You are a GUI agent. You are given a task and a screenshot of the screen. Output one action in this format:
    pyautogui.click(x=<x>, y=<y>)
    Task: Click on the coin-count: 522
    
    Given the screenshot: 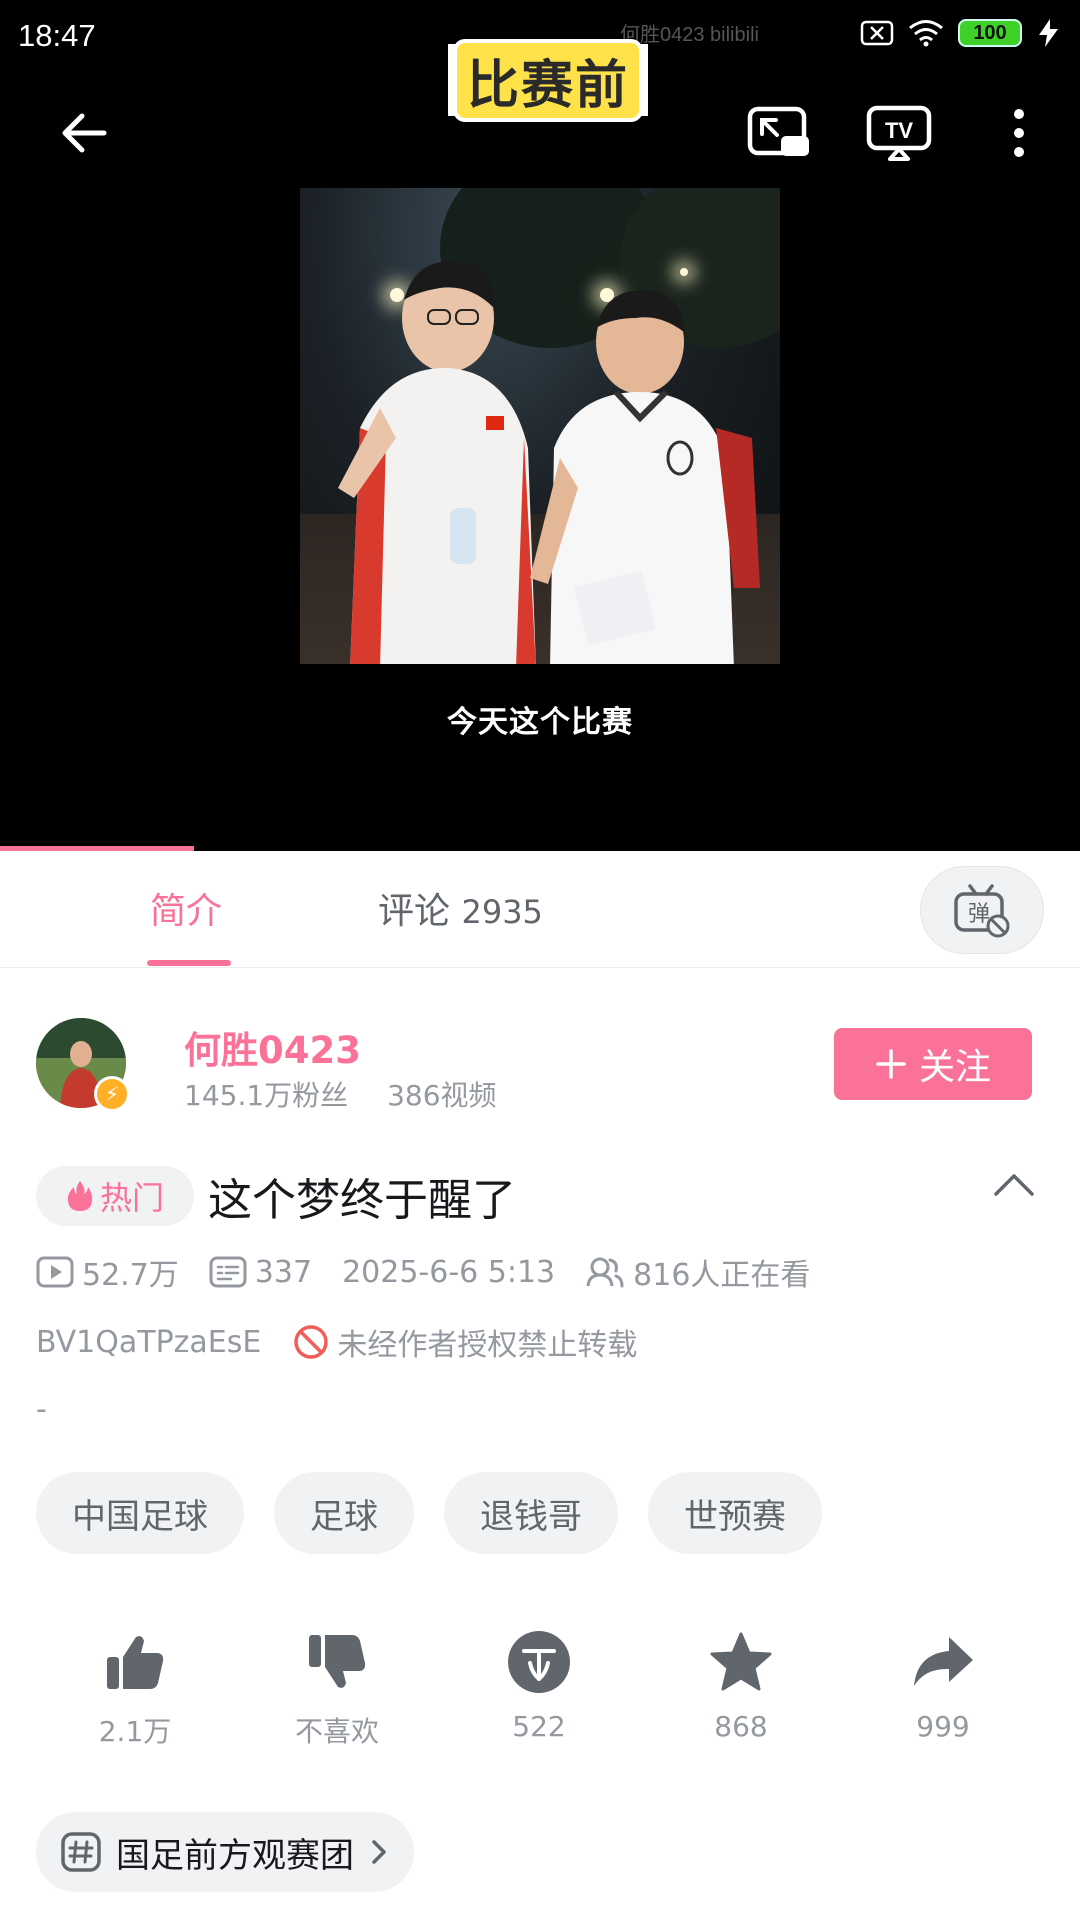 What is the action you would take?
    pyautogui.click(x=539, y=1726)
    